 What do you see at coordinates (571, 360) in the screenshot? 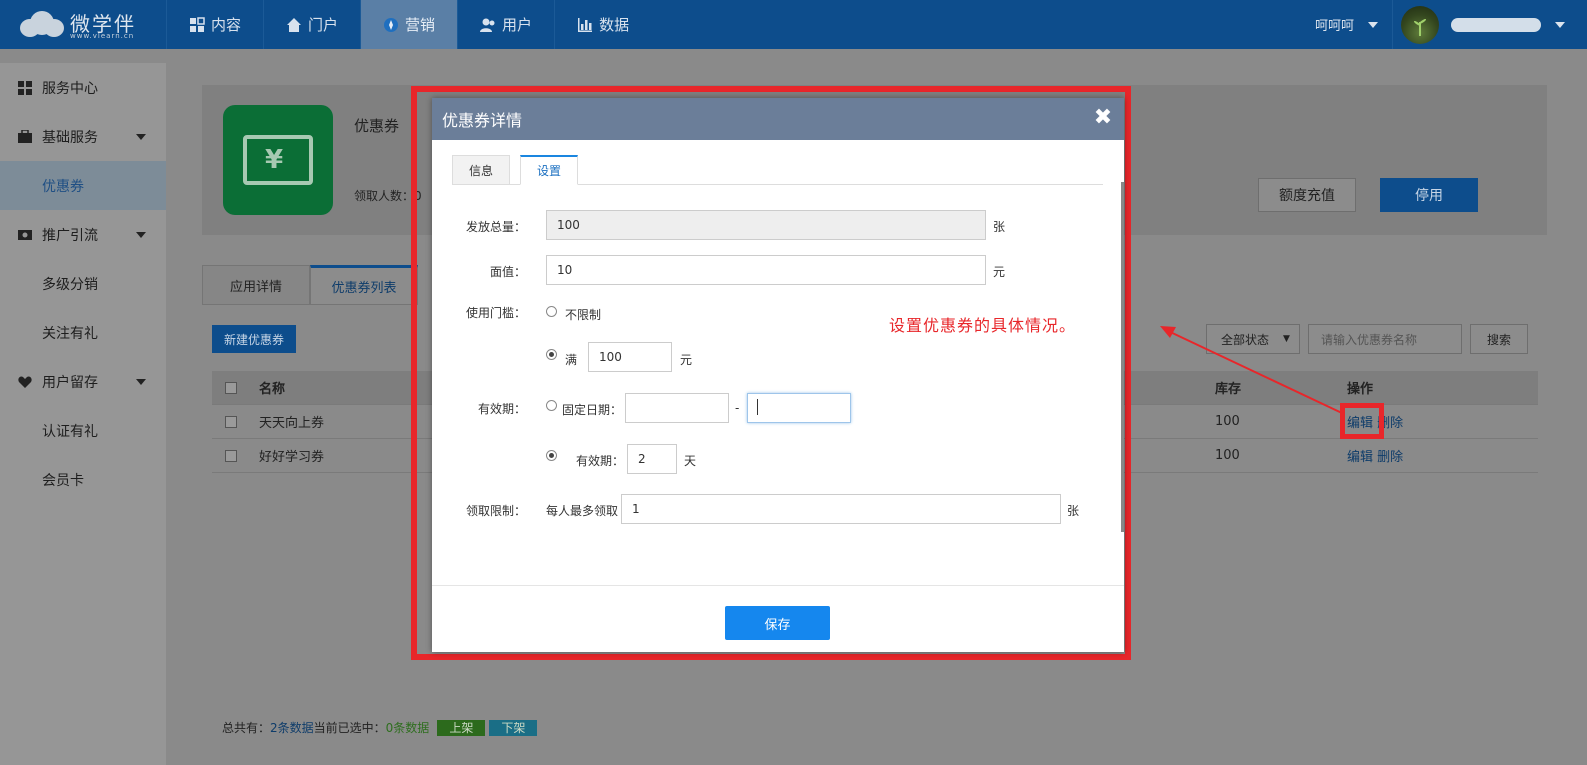
I see `full-label: 满` at bounding box center [571, 360].